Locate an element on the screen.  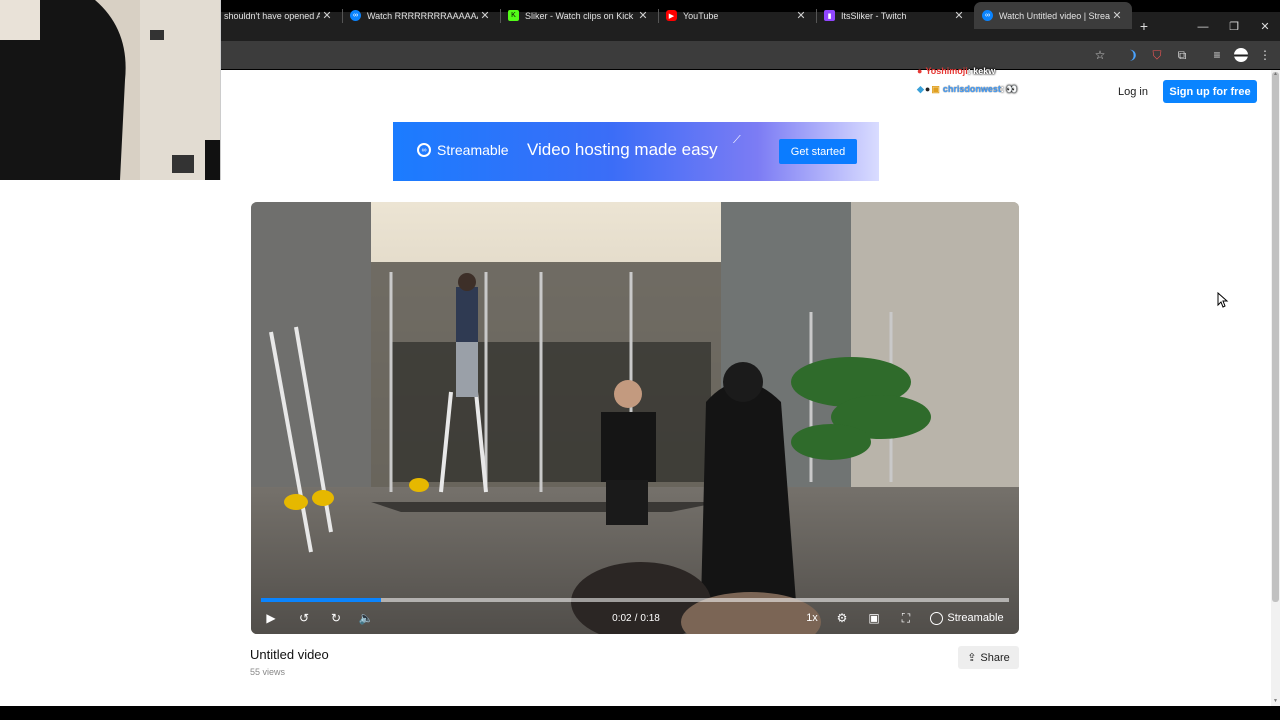
tab-title: shouldn't have opened AZ is located at coordinates (272, 15).